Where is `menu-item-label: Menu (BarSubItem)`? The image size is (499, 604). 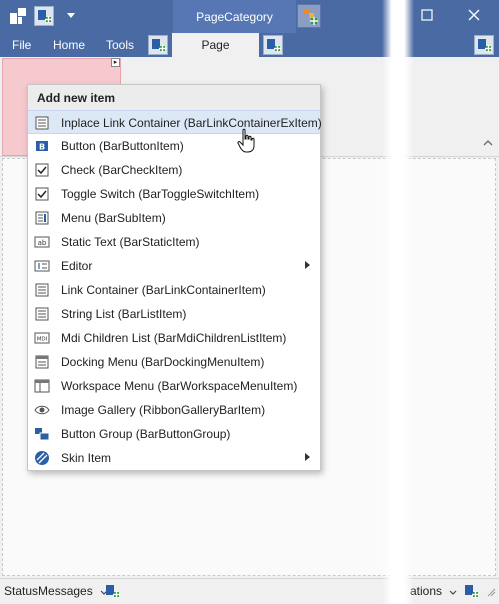 menu-item-label: Menu (BarSubItem) is located at coordinates (113, 218).